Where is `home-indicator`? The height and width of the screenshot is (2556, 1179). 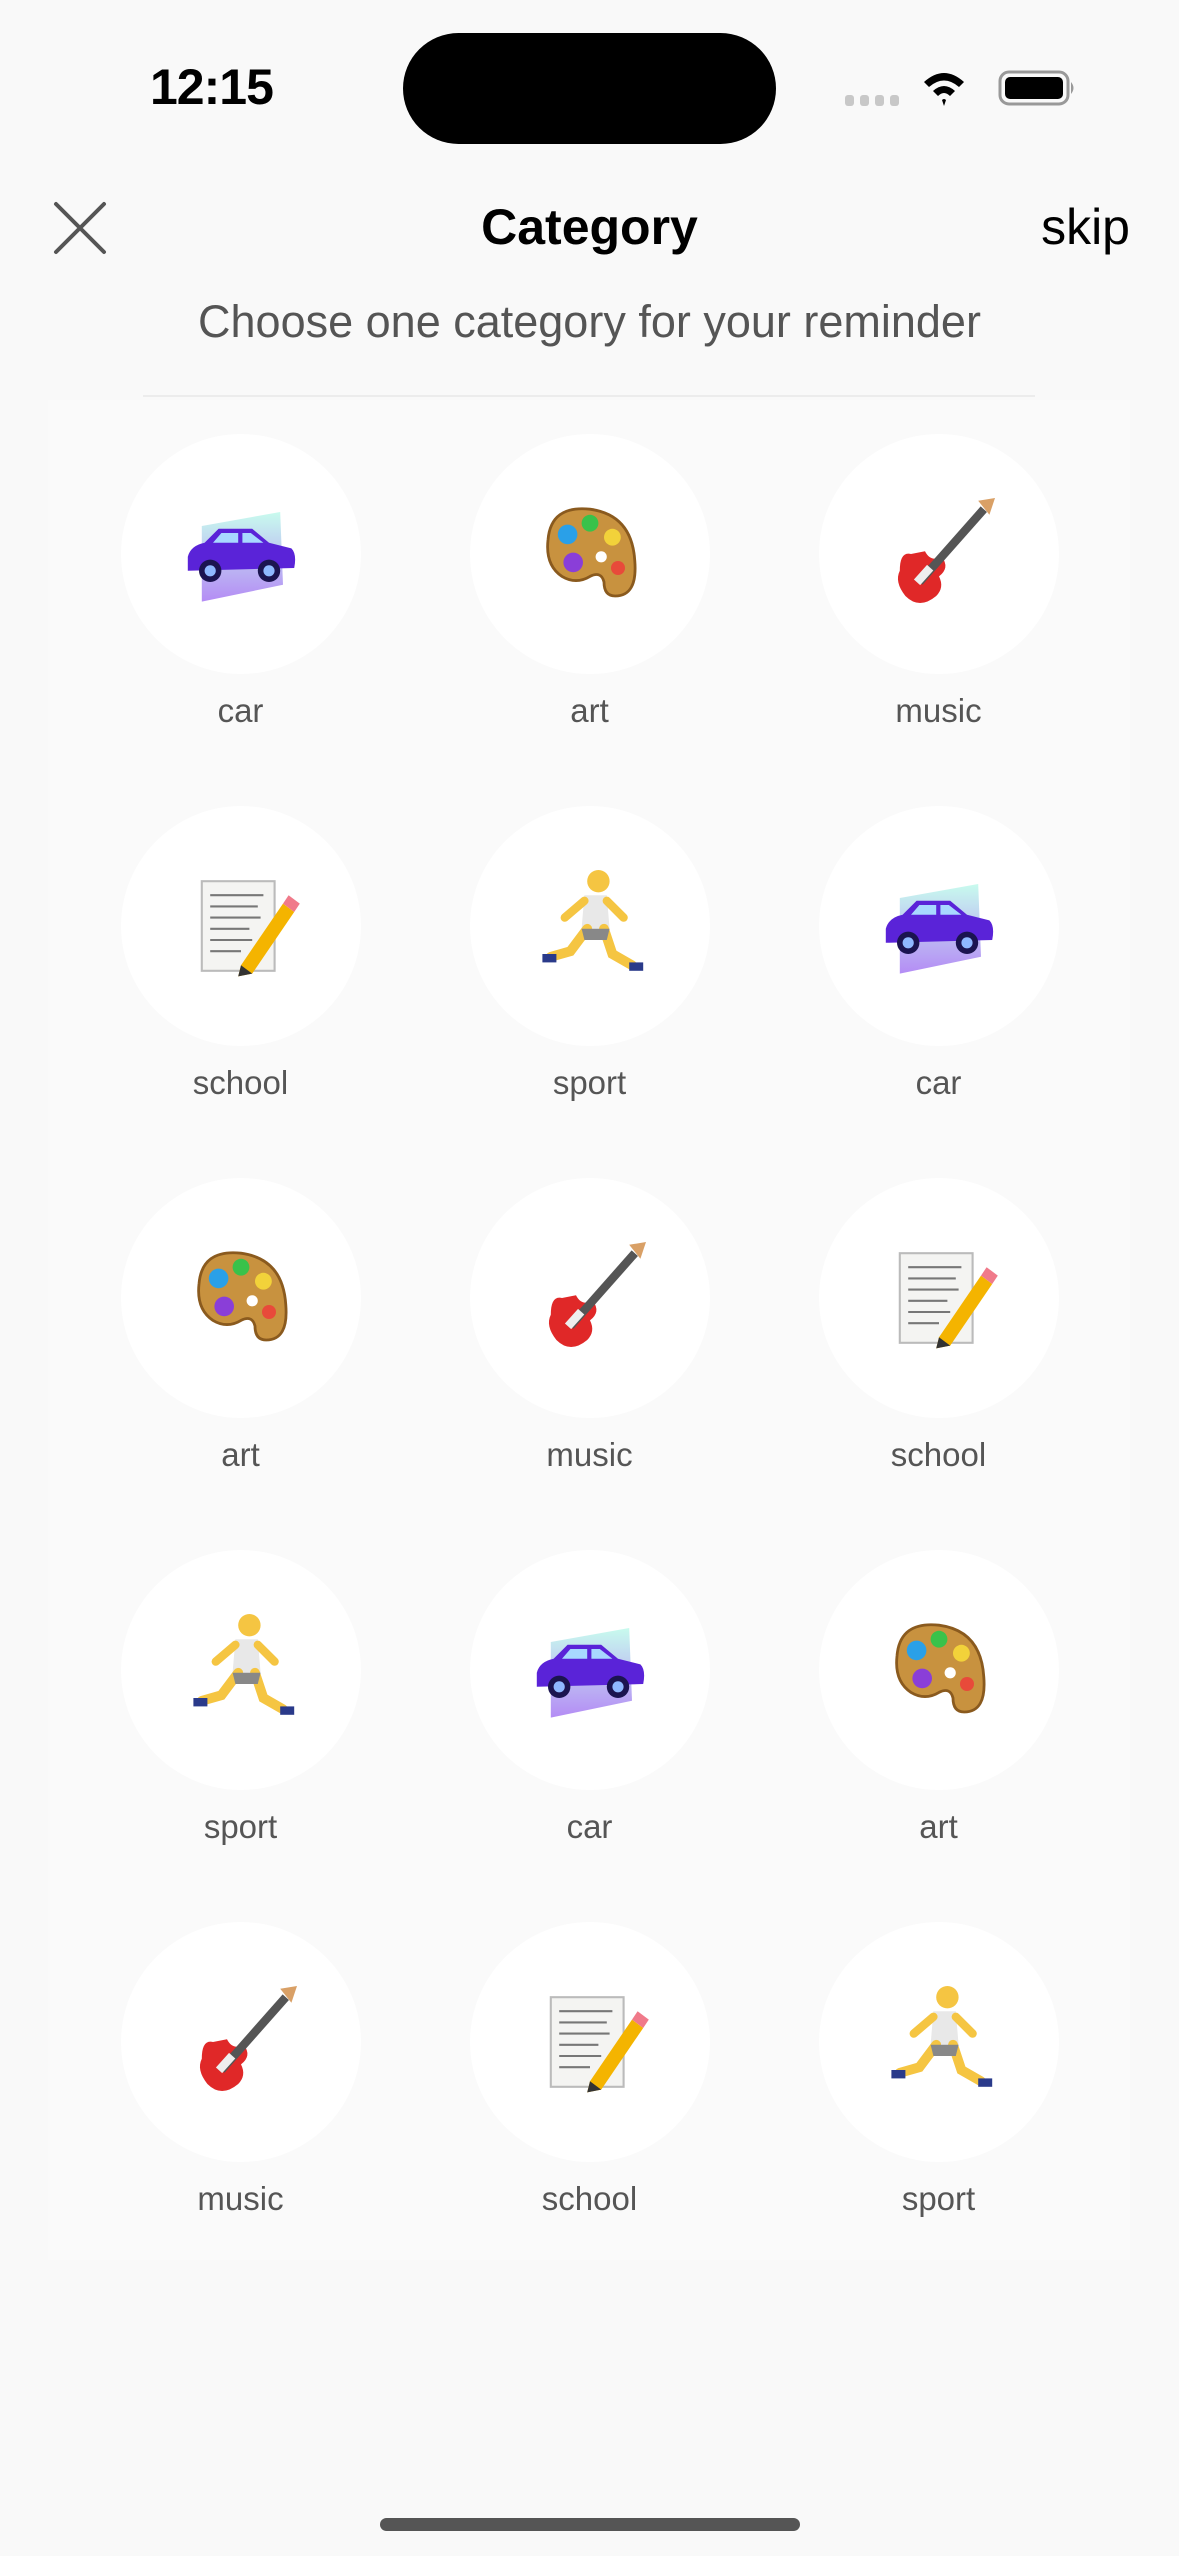
home-indicator is located at coordinates (590, 2524).